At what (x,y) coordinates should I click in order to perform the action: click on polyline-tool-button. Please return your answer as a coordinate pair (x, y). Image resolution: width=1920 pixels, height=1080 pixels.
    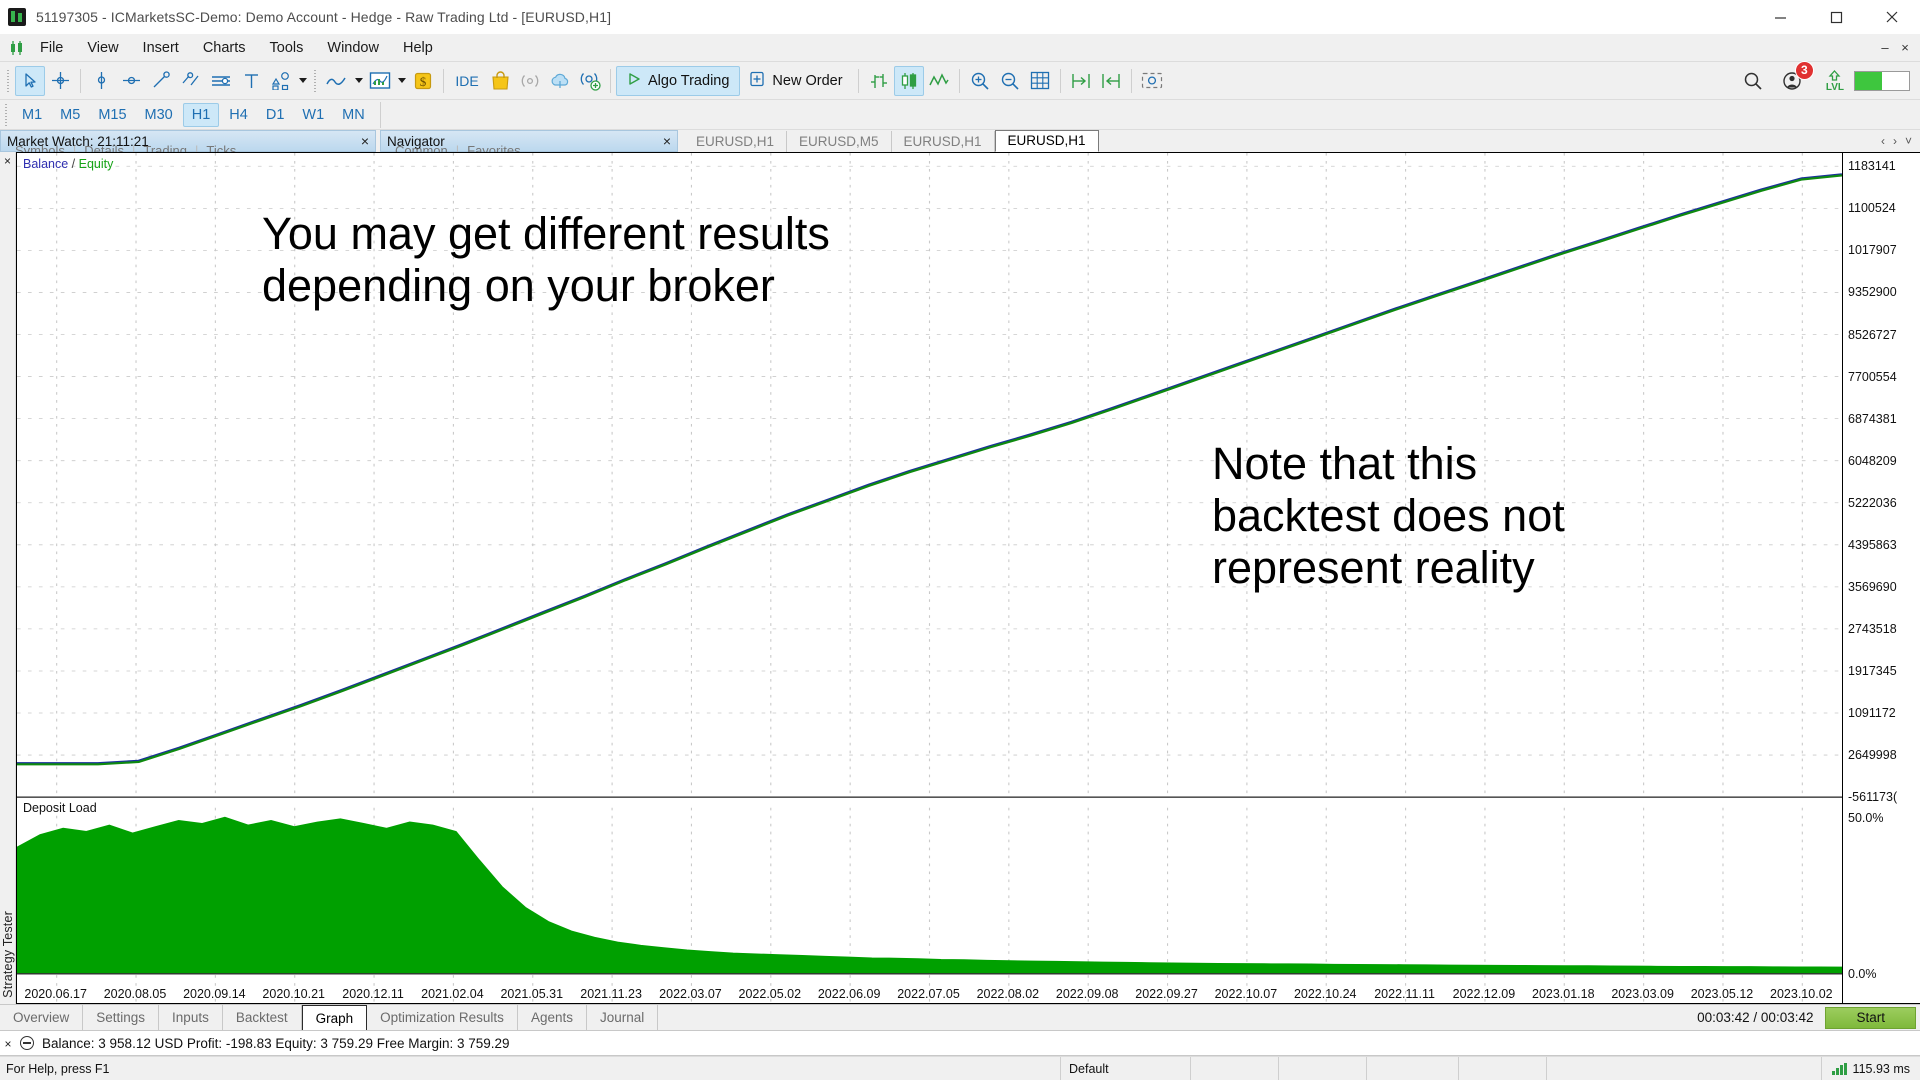
    Looking at the image, I should click on (191, 81).